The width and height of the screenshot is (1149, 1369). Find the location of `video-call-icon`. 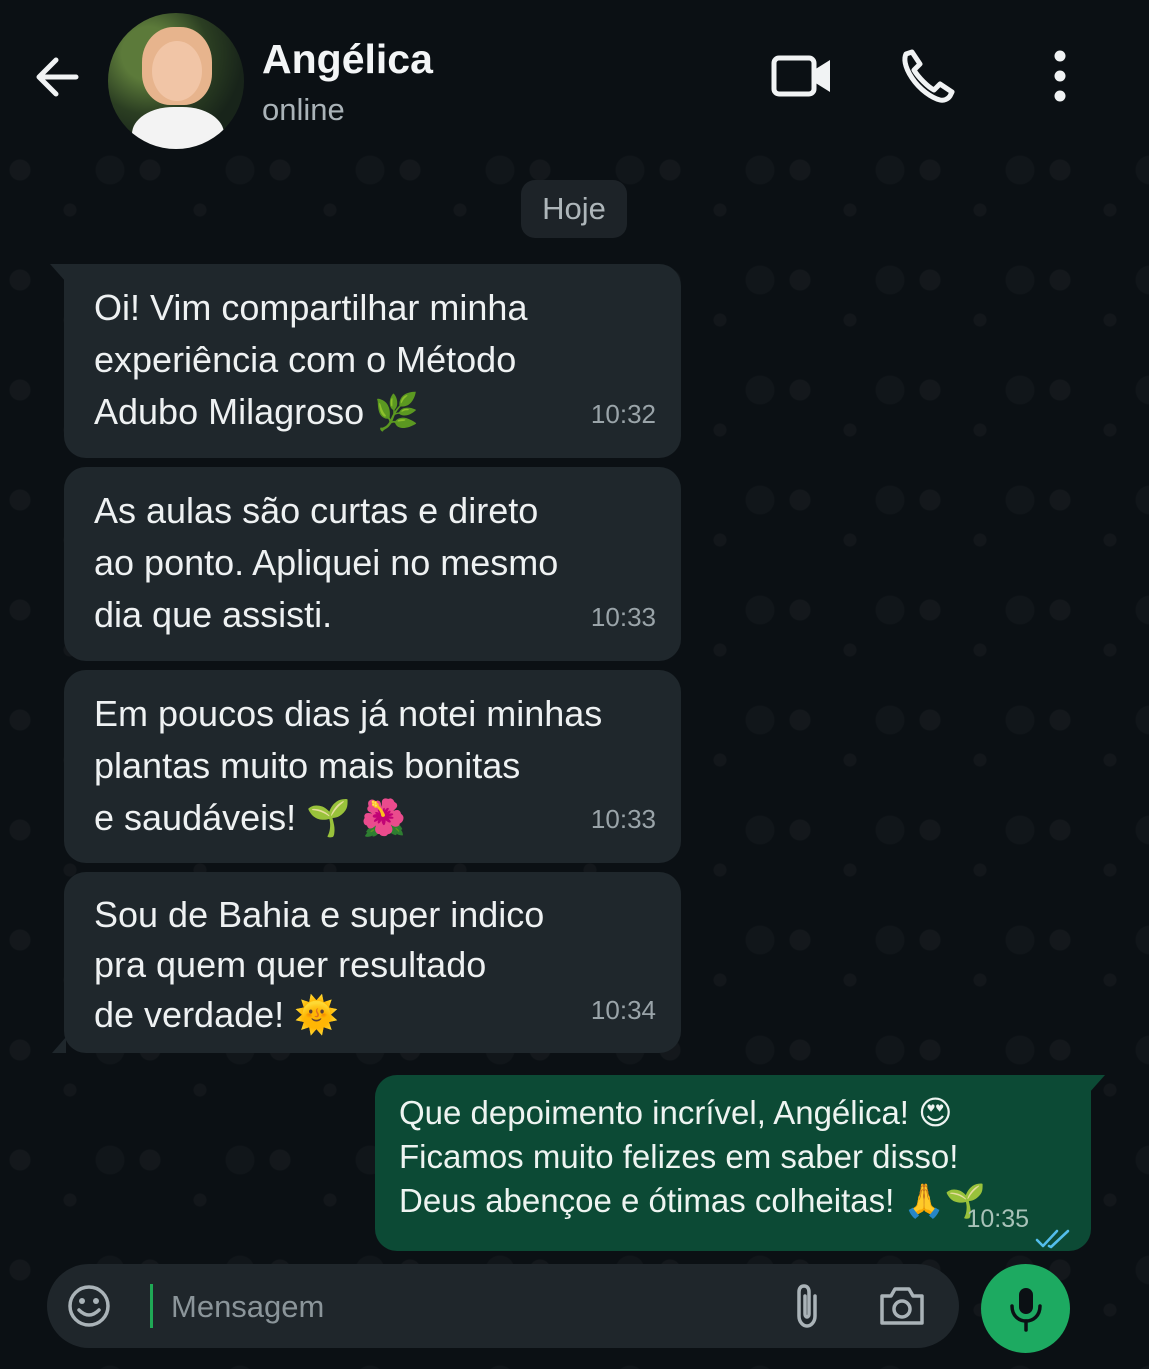

video-call-icon is located at coordinates (802, 76).